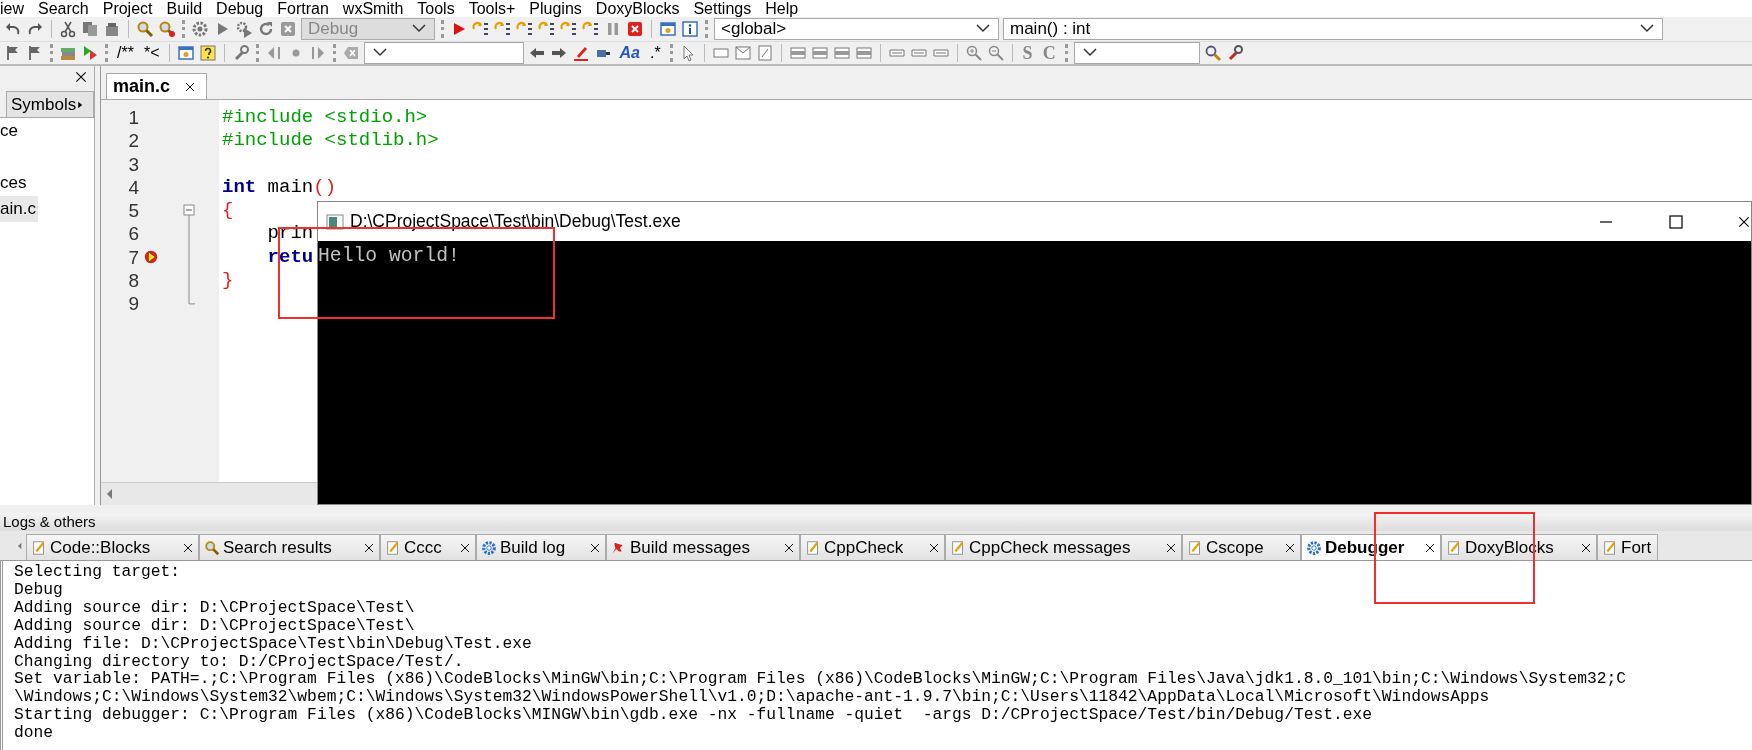 This screenshot has height=750, width=1752. I want to click on menu-item: Tools, so click(436, 8).